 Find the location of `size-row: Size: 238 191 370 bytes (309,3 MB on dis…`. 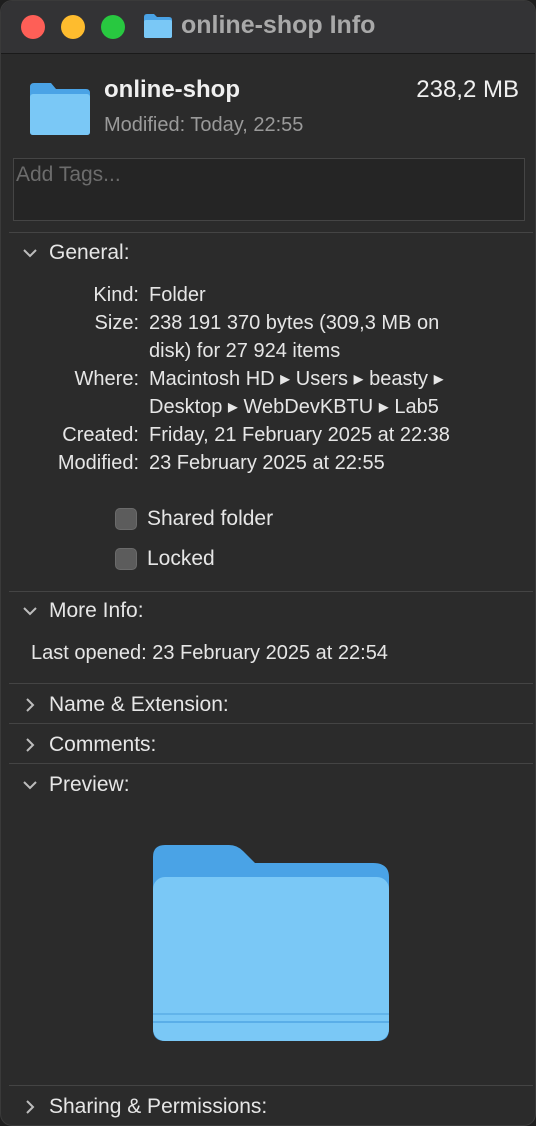

size-row: Size: 238 191 370 bytes (309,3 MB on dis… is located at coordinates (268, 337).